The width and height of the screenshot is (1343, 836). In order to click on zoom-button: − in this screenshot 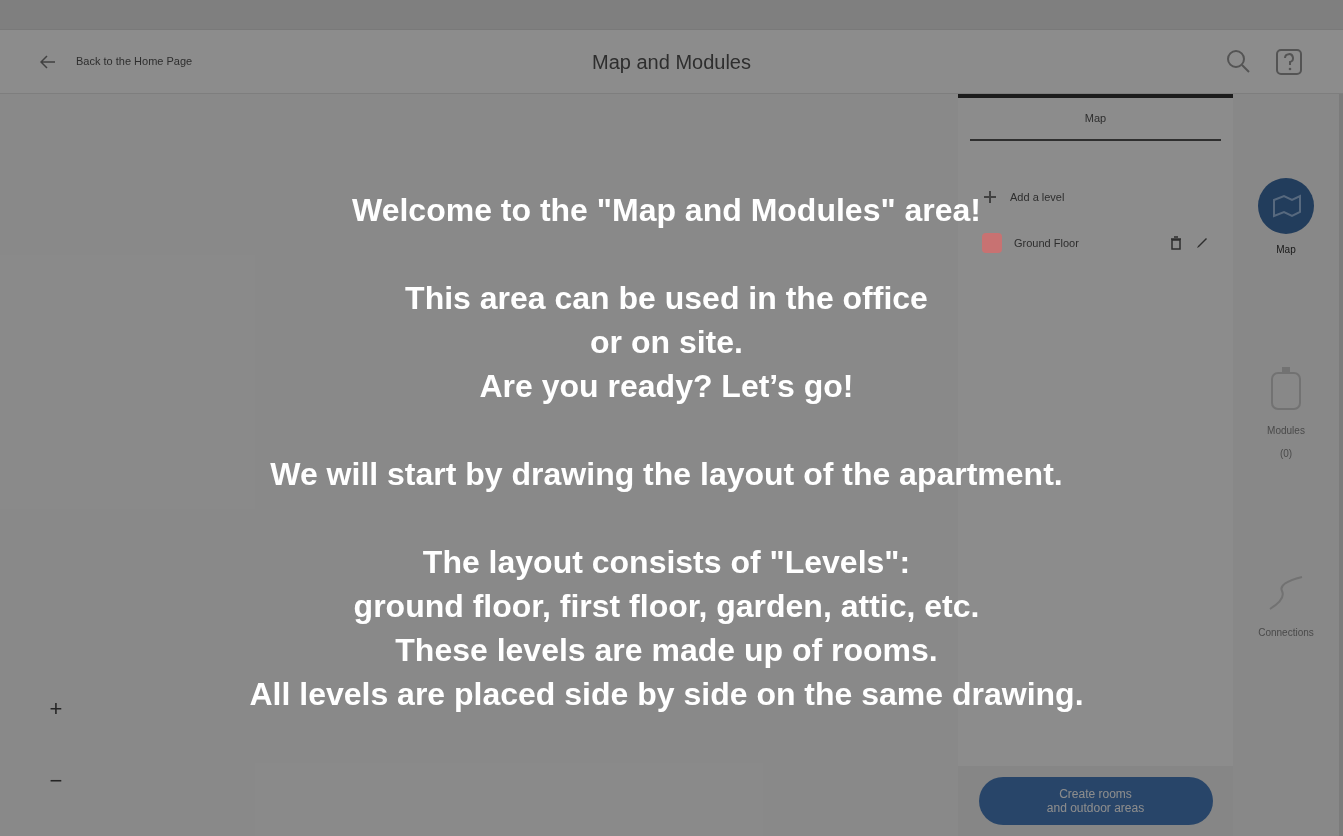, I will do `click(56, 780)`.